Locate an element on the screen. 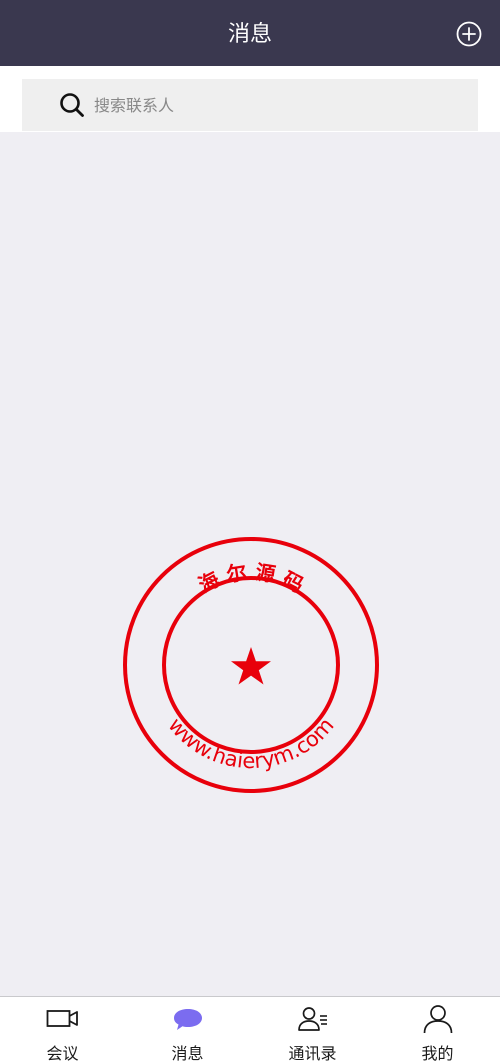  svg-text: www.haierym.com is located at coordinates (250, 743).